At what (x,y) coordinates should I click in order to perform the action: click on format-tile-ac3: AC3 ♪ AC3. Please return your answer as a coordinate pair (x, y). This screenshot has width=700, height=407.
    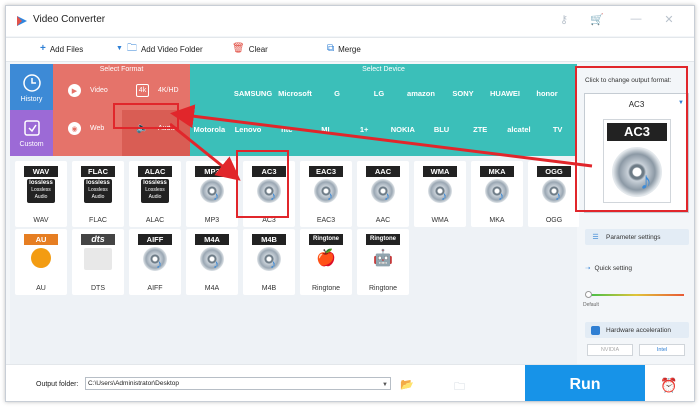
    Looking at the image, I should click on (269, 194).